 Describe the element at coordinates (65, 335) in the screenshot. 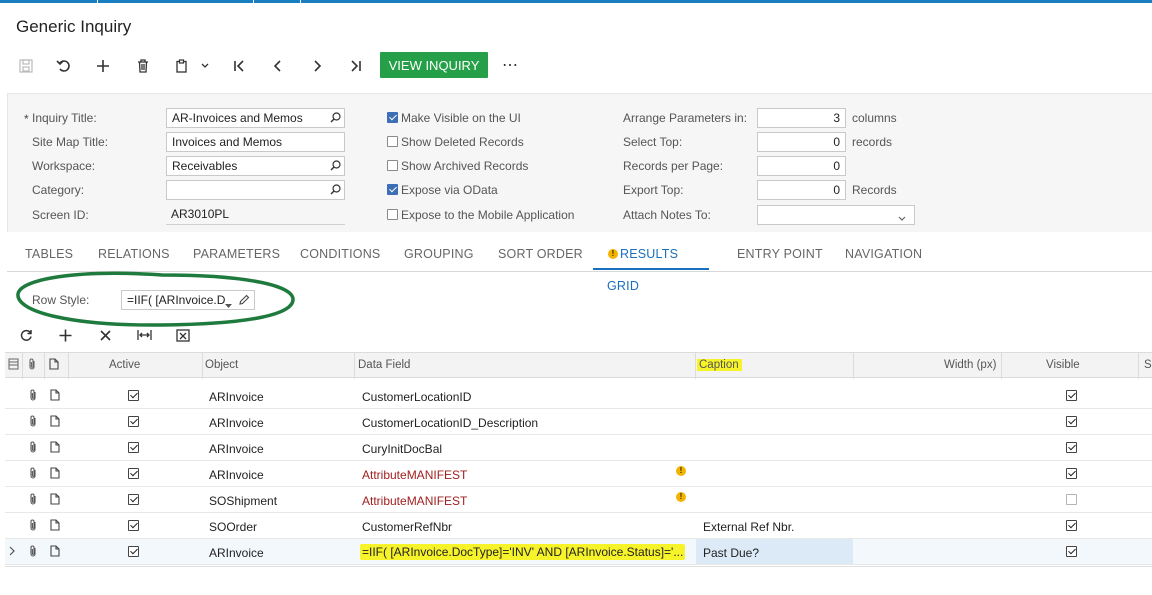

I see `add-row-icon` at that location.